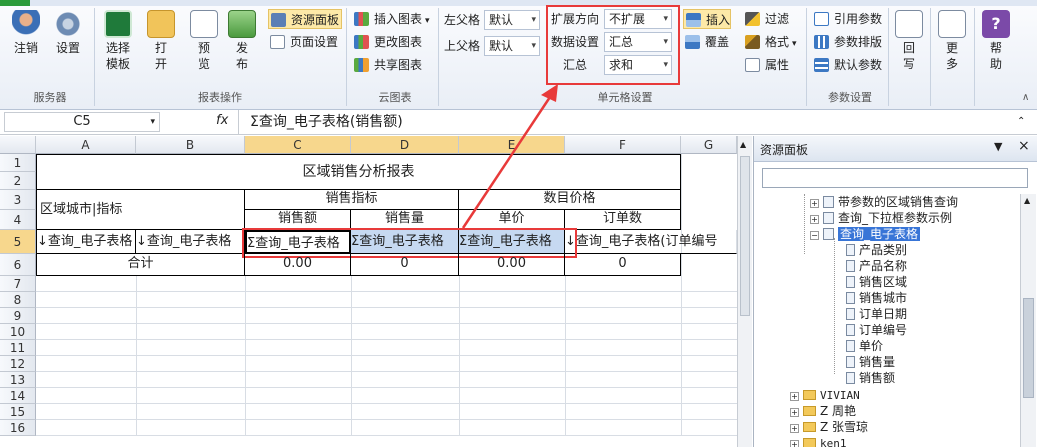  Describe the element at coordinates (840, 395) in the screenshot. I see `tree-item-label: VIVIAN` at that location.